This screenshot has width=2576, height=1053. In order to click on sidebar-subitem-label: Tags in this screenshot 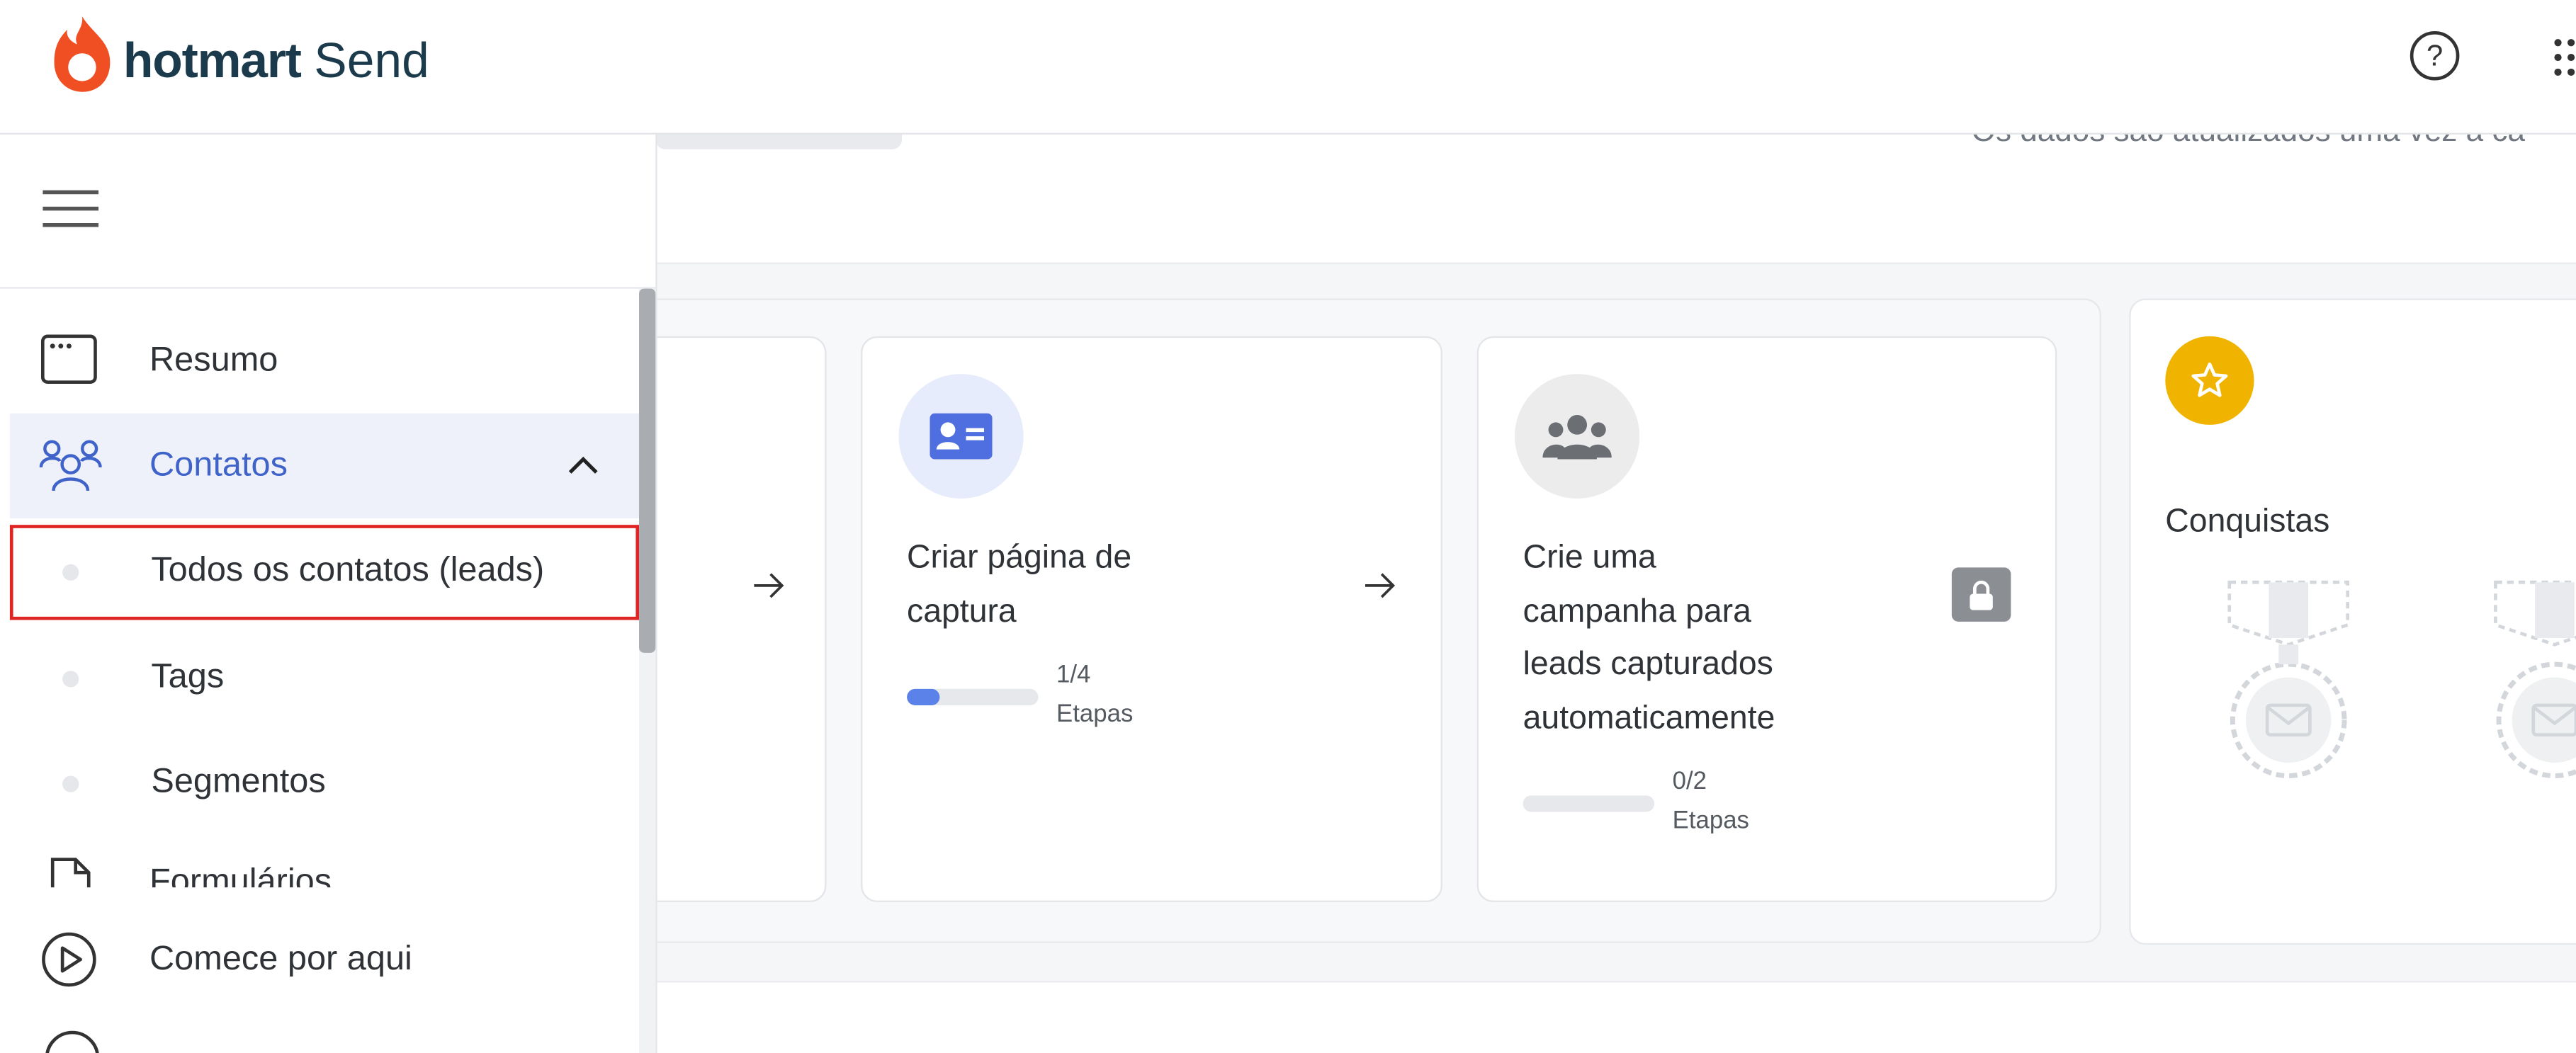, I will do `click(188, 676)`.